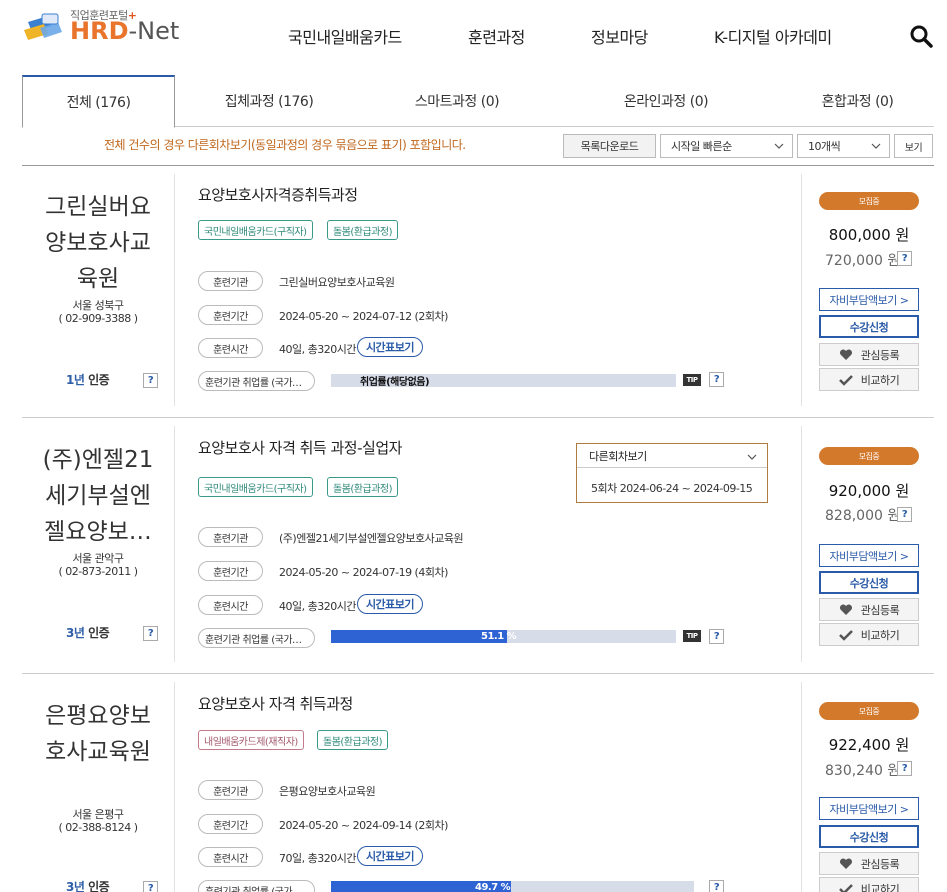 The image size is (947, 892). Describe the element at coordinates (863, 771) in the screenshot. I see `self-pay-price: 830,240 원` at that location.